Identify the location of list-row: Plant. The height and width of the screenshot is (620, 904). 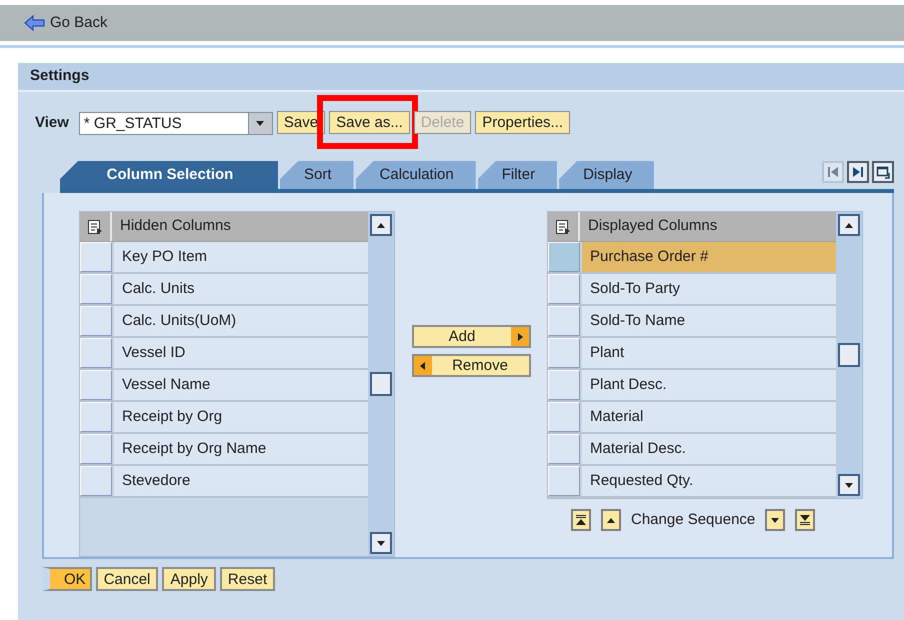
(708, 353).